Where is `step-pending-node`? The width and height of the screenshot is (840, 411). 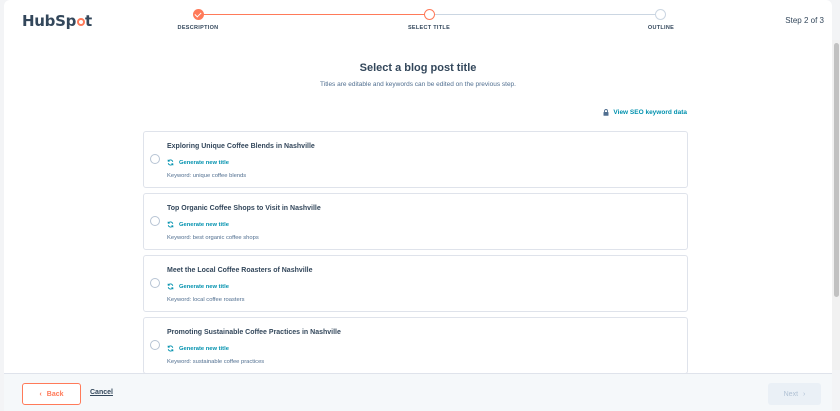
step-pending-node is located at coordinates (660, 14).